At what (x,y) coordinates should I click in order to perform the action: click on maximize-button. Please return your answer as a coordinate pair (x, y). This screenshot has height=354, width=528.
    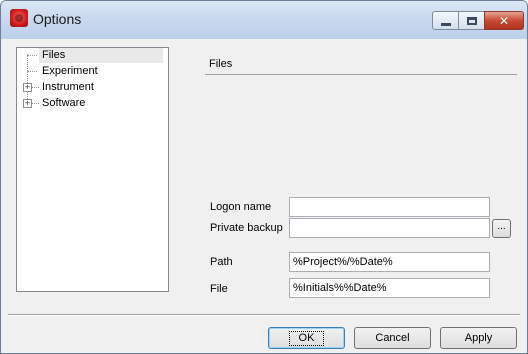
    Looking at the image, I should click on (471, 20).